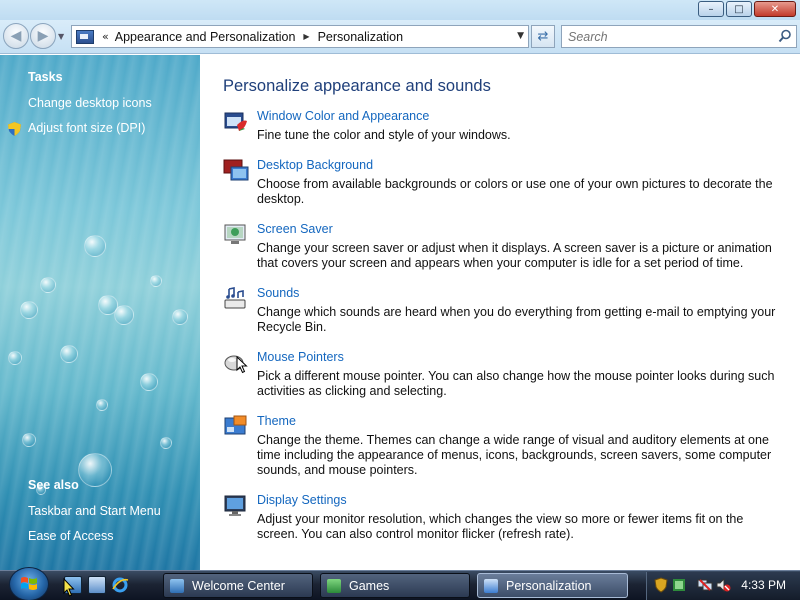  I want to click on start-button, so click(29, 583).